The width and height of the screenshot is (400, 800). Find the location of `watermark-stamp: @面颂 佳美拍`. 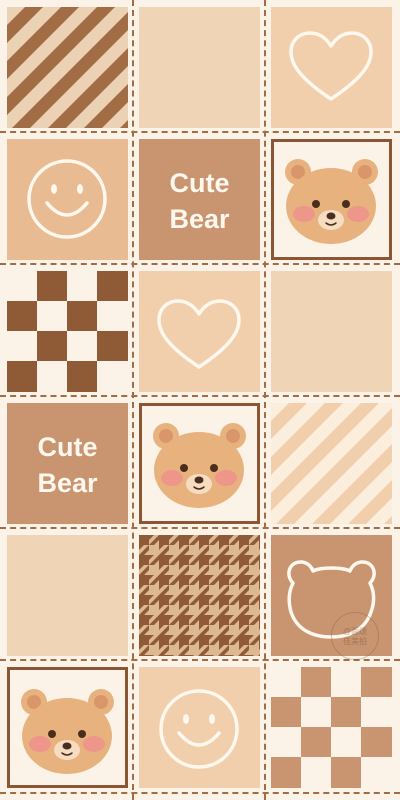

watermark-stamp: @面颂 佳美拍 is located at coordinates (355, 636).